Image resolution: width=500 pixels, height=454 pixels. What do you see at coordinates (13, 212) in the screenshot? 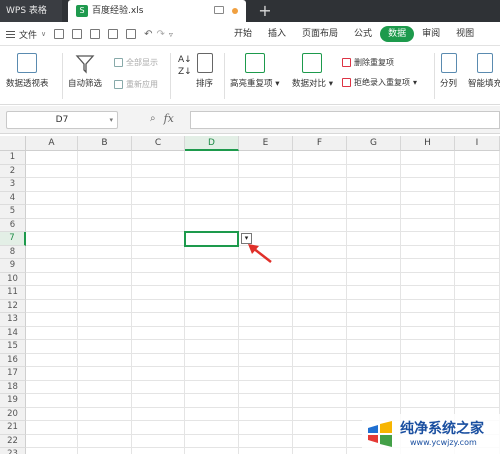
I see `row-header-5: 5` at bounding box center [13, 212].